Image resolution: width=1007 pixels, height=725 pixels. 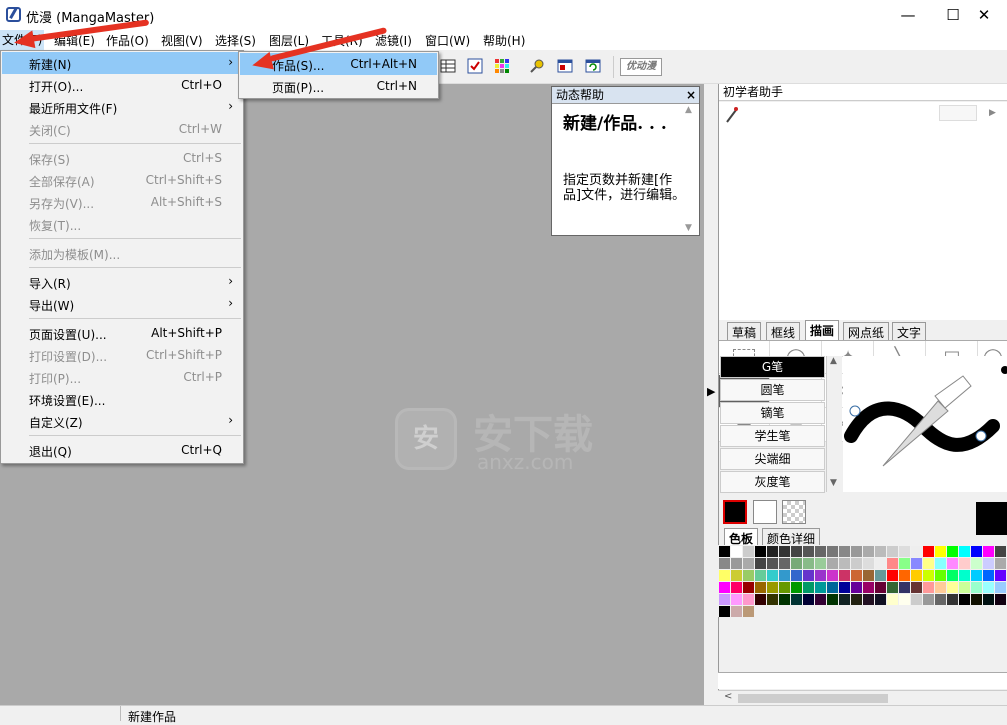 What do you see at coordinates (711, 391) in the screenshot?
I see `collapse-arrow-icon: ▶` at bounding box center [711, 391].